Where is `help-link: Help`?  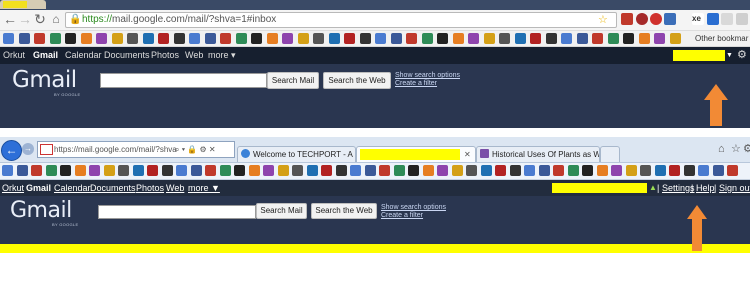 help-link: Help is located at coordinates (705, 188).